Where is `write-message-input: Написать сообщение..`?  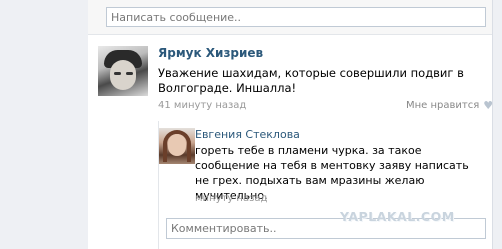
write-message-input: Написать сообщение.. is located at coordinates (296, 17).